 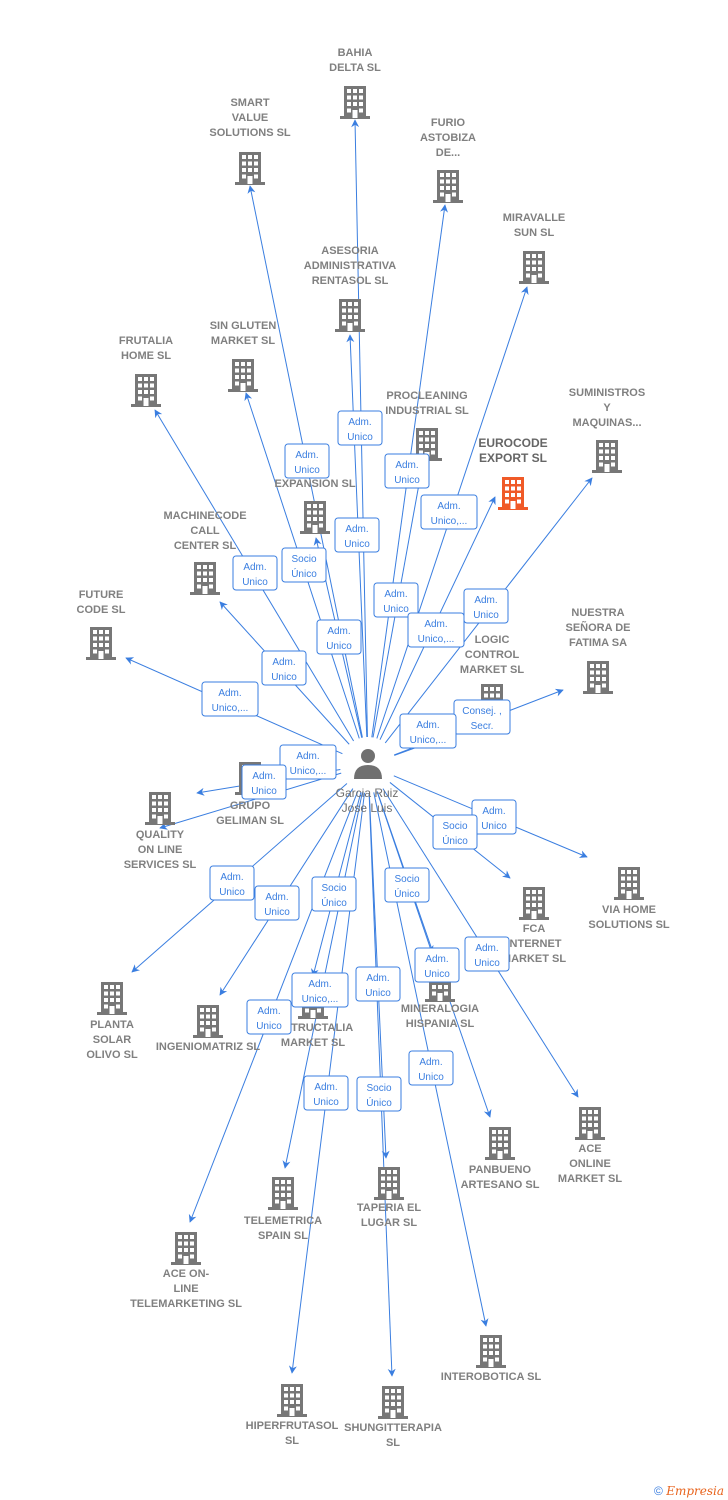 What do you see at coordinates (314, 484) in the screenshot?
I see `company-name: EXPANSION SL` at bounding box center [314, 484].